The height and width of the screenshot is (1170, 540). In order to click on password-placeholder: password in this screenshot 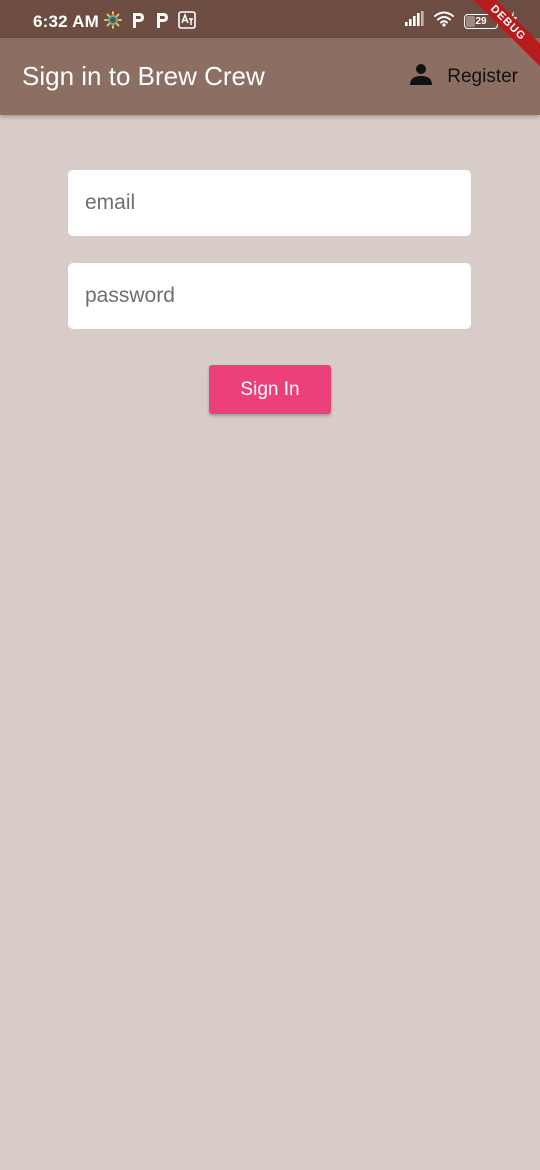, I will do `click(130, 295)`.